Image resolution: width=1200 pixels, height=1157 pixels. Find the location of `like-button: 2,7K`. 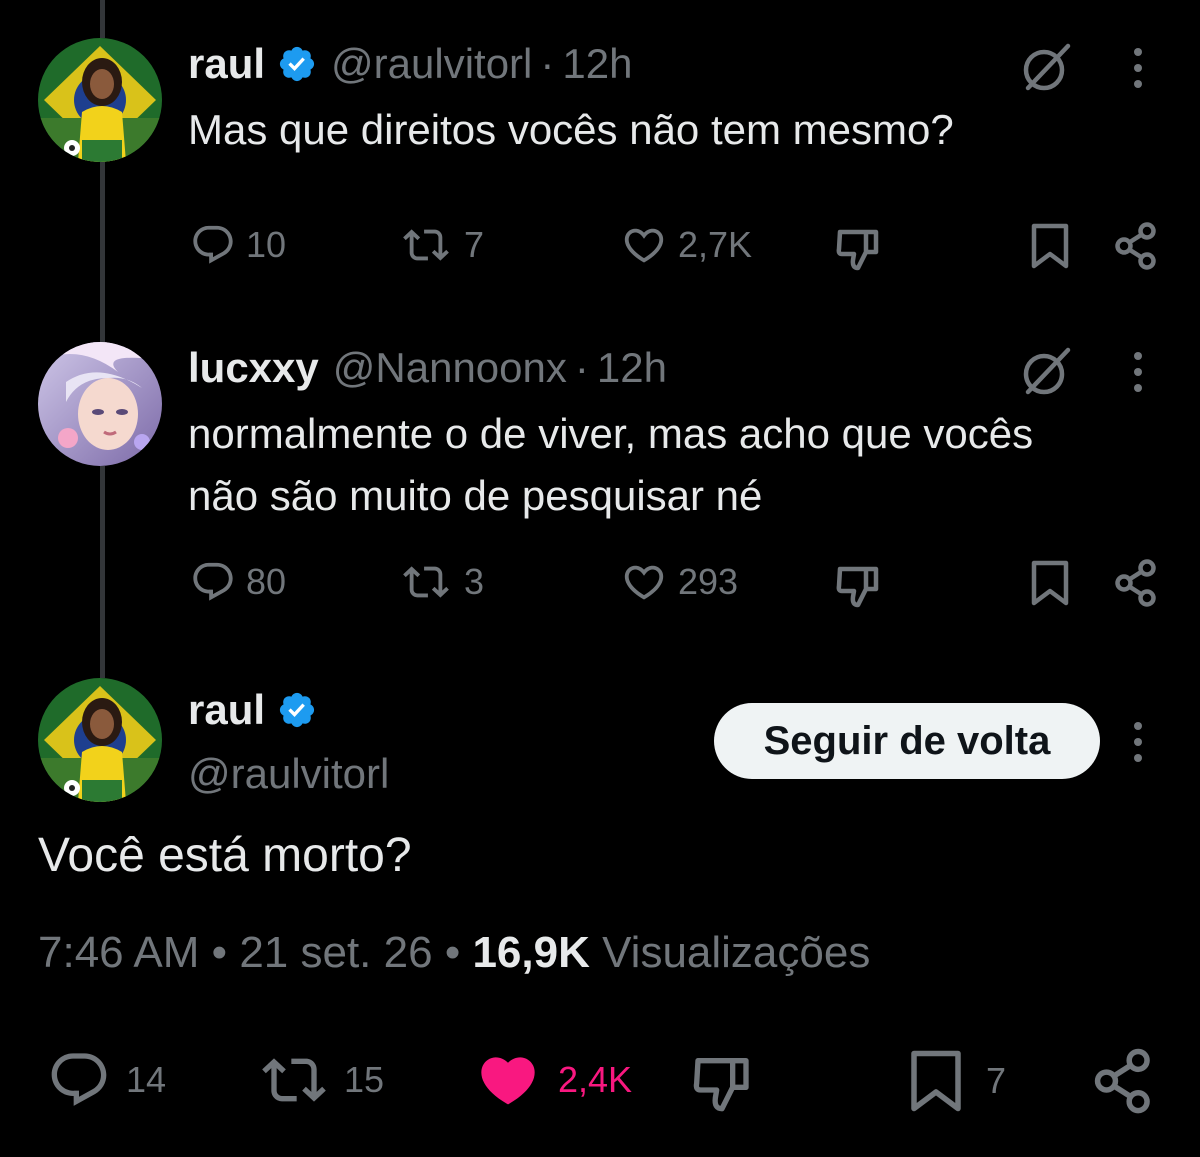

like-button: 2,7K is located at coordinates (686, 245).